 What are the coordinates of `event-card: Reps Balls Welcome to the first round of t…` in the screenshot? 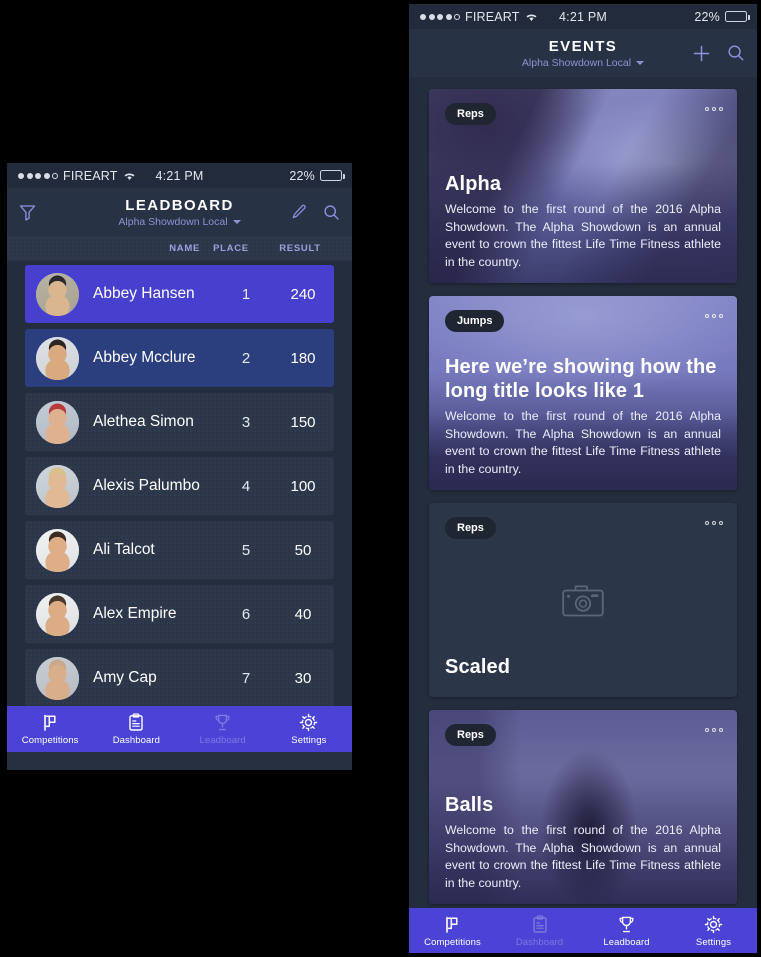 It's located at (583, 807).